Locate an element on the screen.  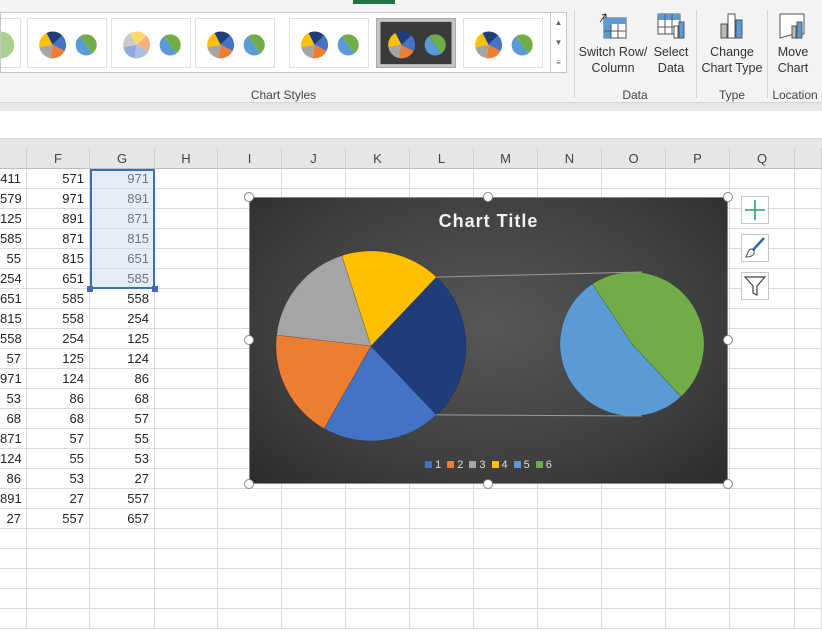
chart-elements-button is located at coordinates (755, 210).